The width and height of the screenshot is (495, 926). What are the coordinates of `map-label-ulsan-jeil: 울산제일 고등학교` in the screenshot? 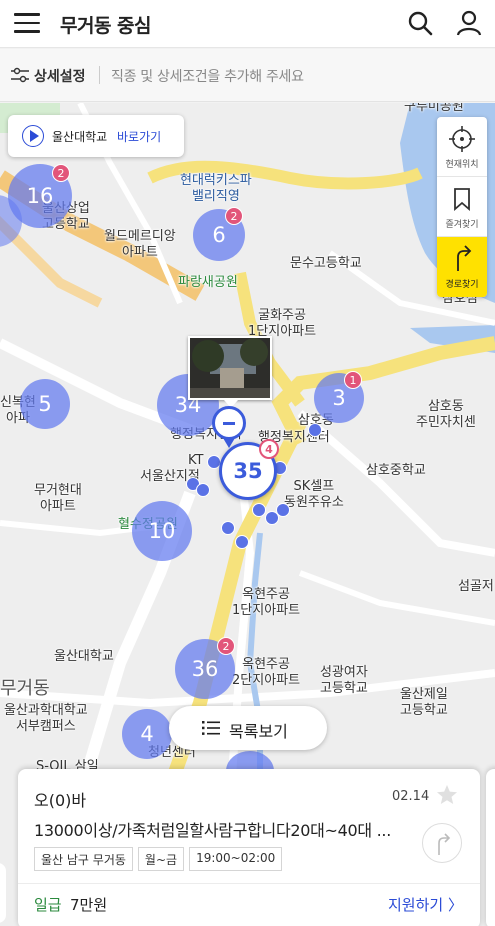 It's located at (424, 702).